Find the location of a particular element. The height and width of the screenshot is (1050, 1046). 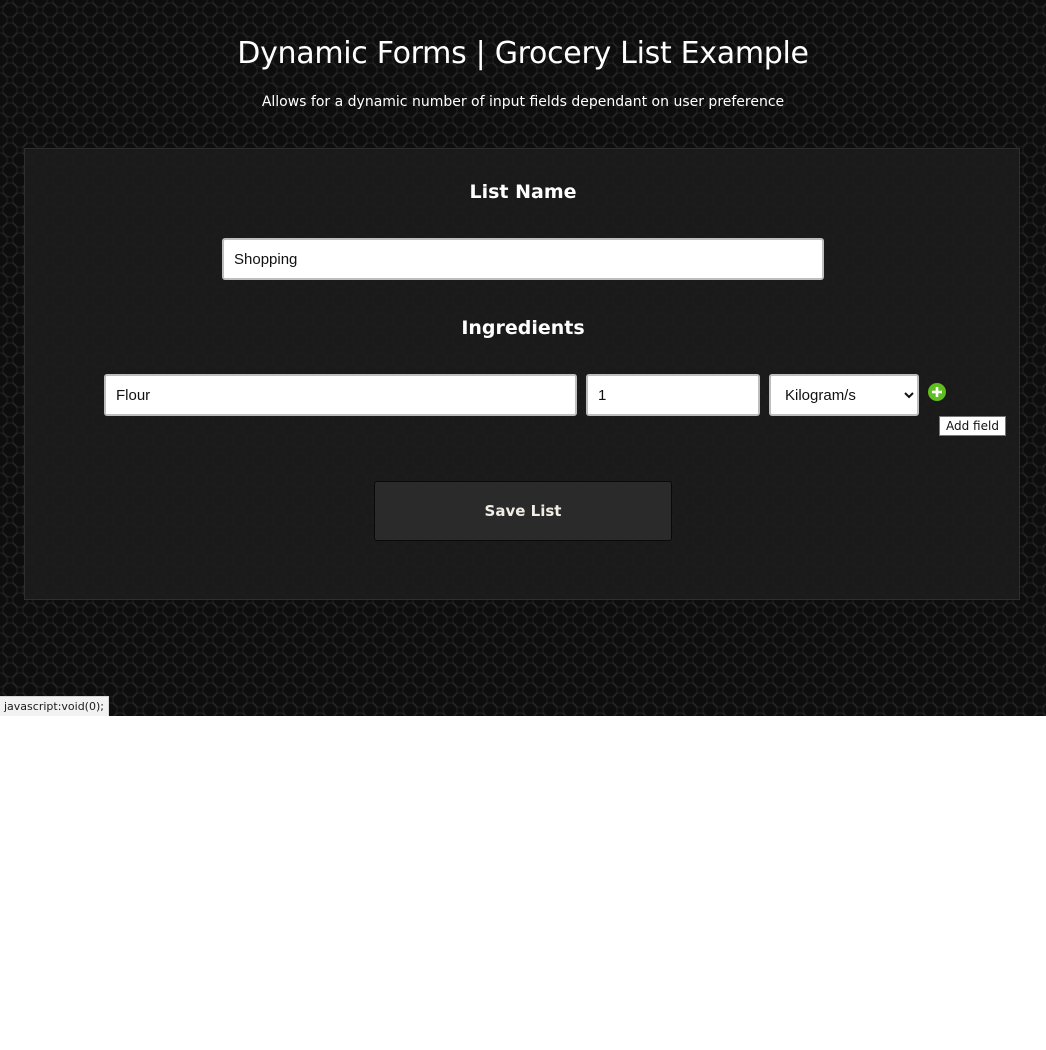

add-field-tooltip: Add field is located at coordinates (972, 426).